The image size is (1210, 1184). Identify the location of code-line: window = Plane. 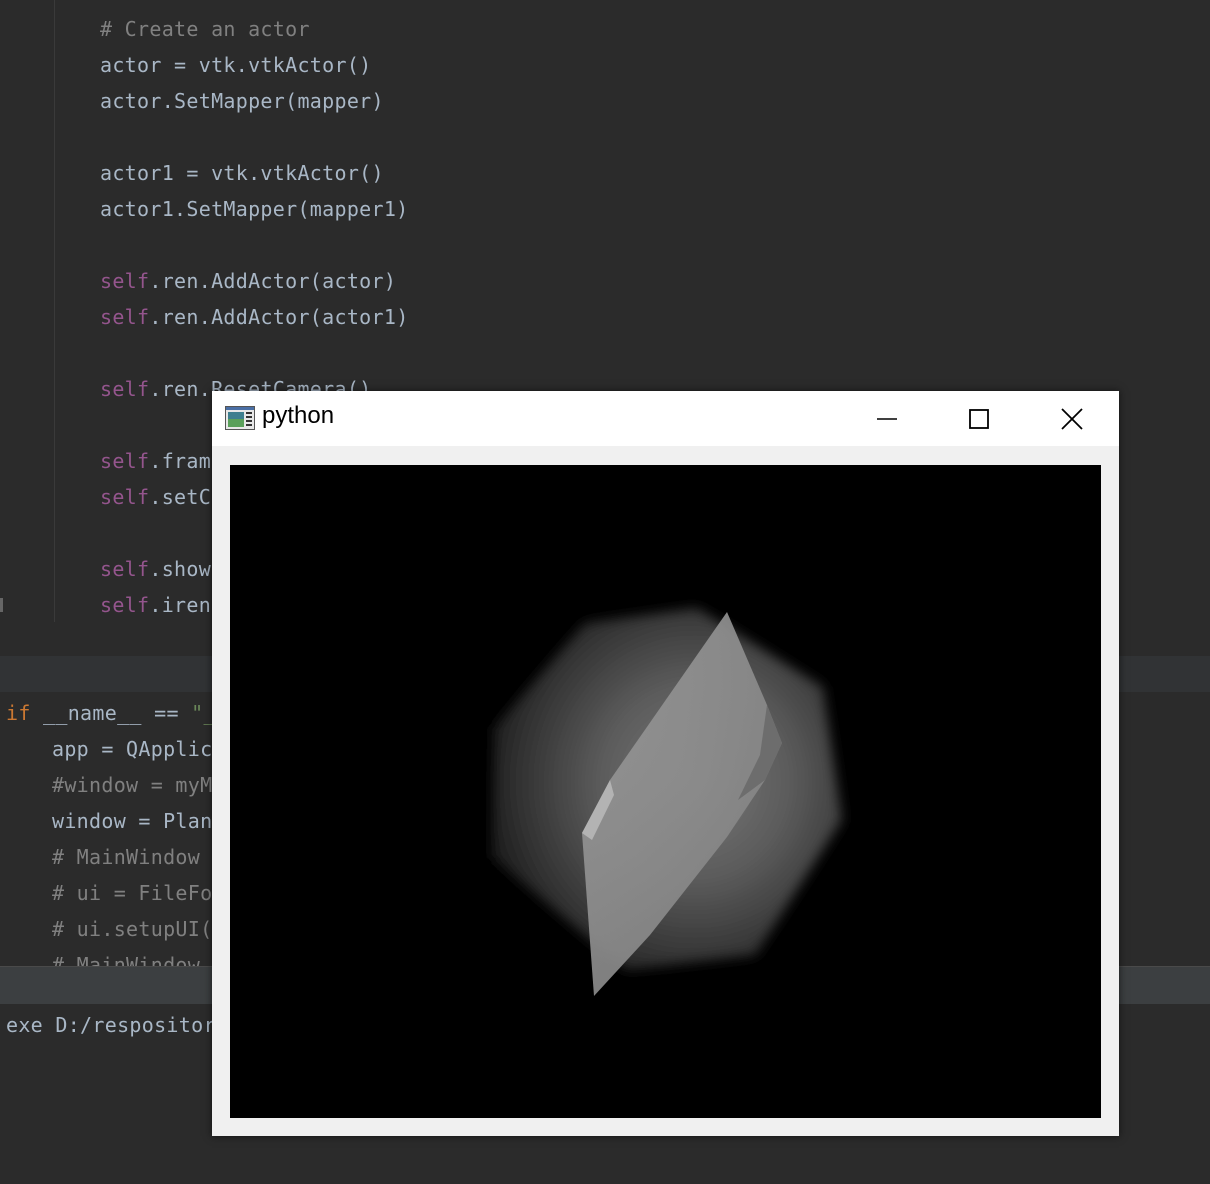
(138, 821).